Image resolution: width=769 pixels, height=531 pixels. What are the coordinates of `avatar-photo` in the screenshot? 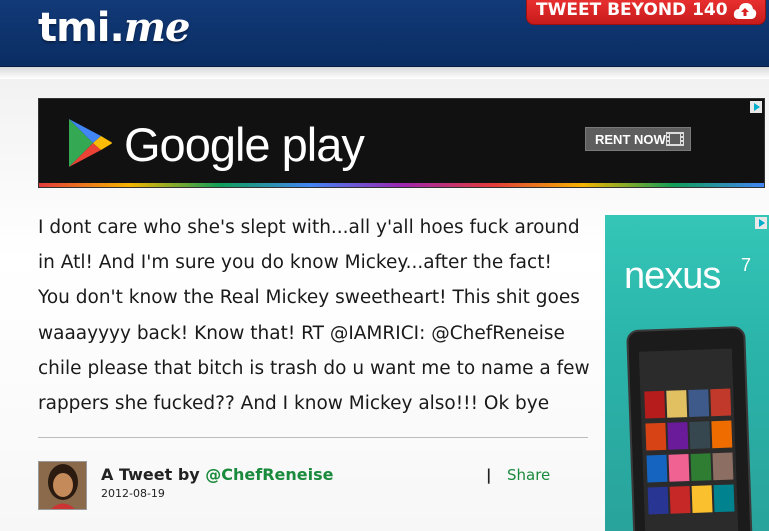 It's located at (62, 485).